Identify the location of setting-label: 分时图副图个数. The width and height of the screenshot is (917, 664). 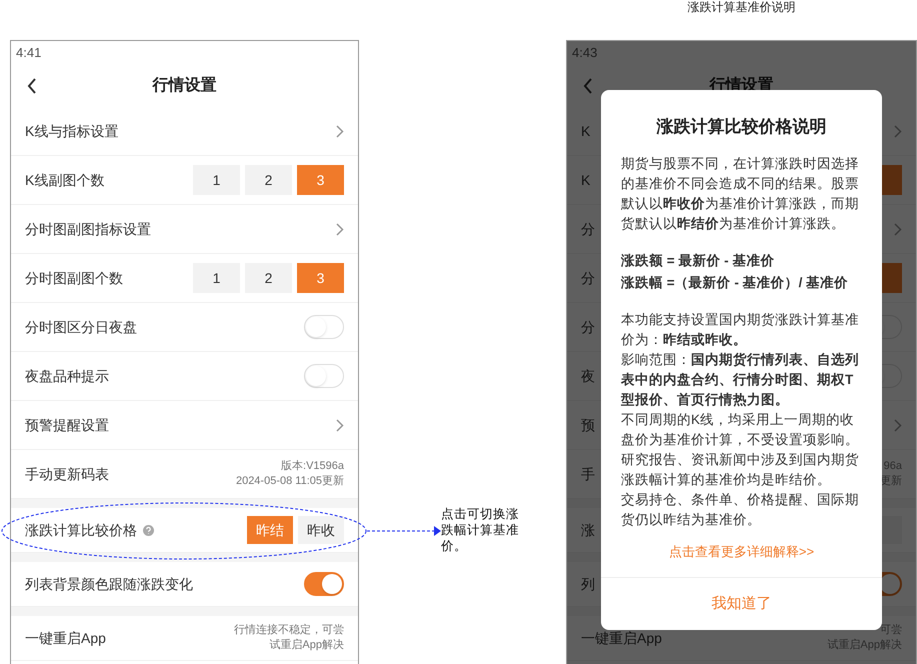
(74, 278).